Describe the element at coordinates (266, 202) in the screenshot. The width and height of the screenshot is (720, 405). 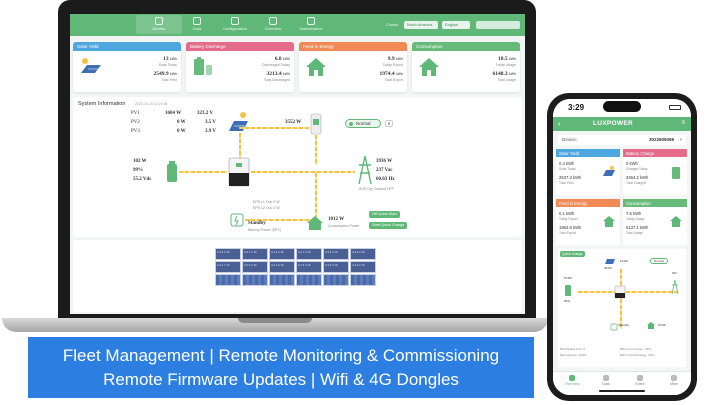
I see `eps-l1: EPS L1 Out: 0 W` at that location.